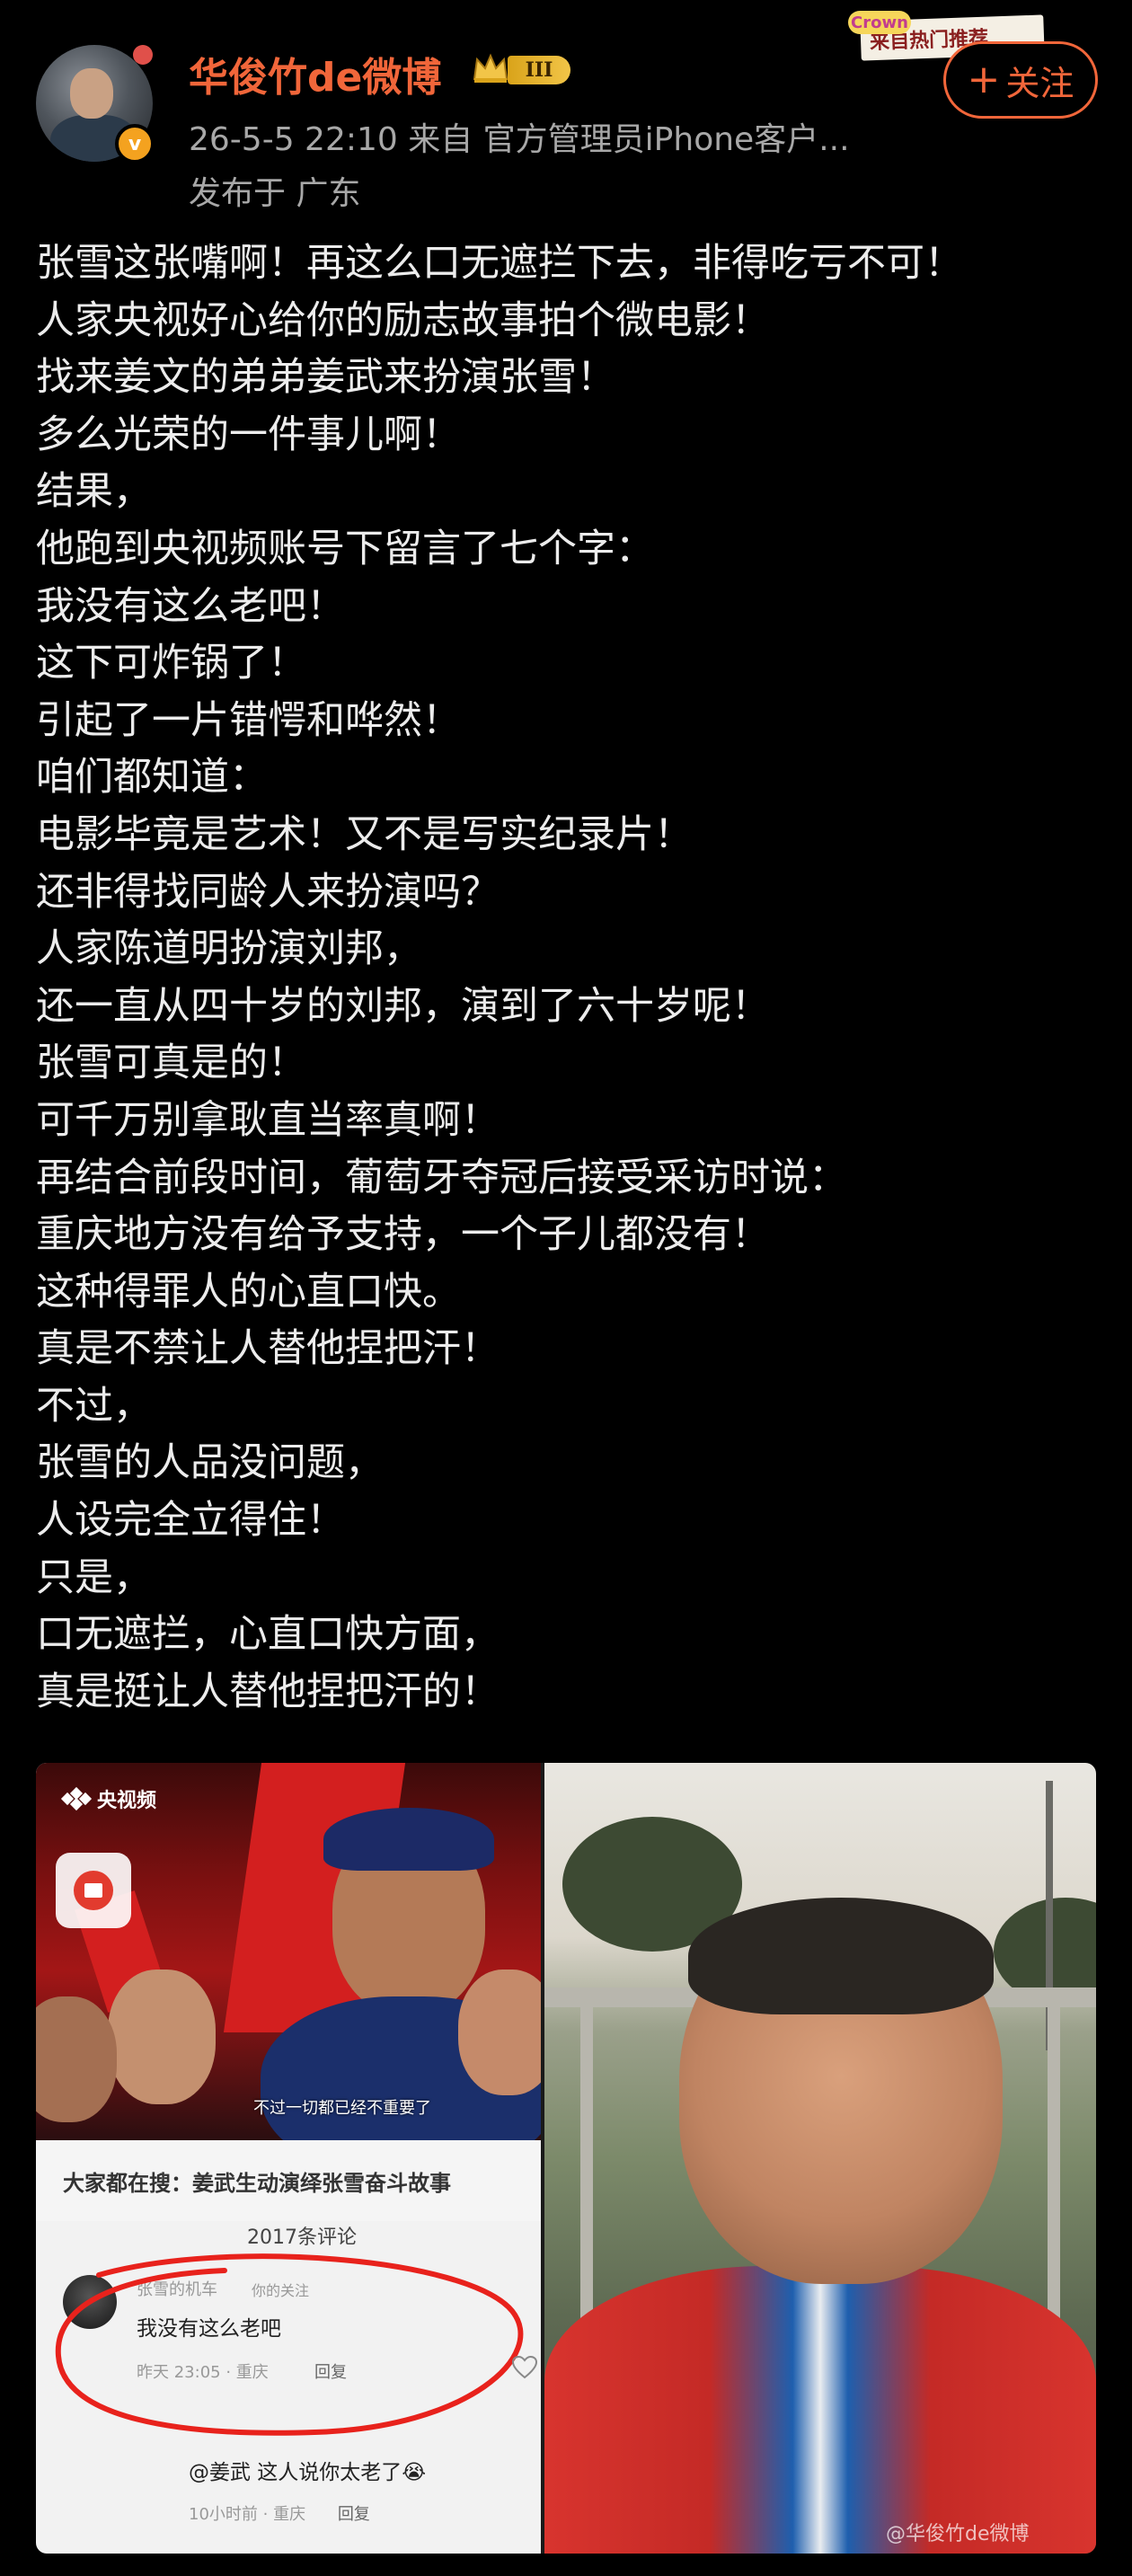  What do you see at coordinates (403, 320) in the screenshot?
I see `post-line: 人家央视好心给你的励志故事拍个微电影！` at bounding box center [403, 320].